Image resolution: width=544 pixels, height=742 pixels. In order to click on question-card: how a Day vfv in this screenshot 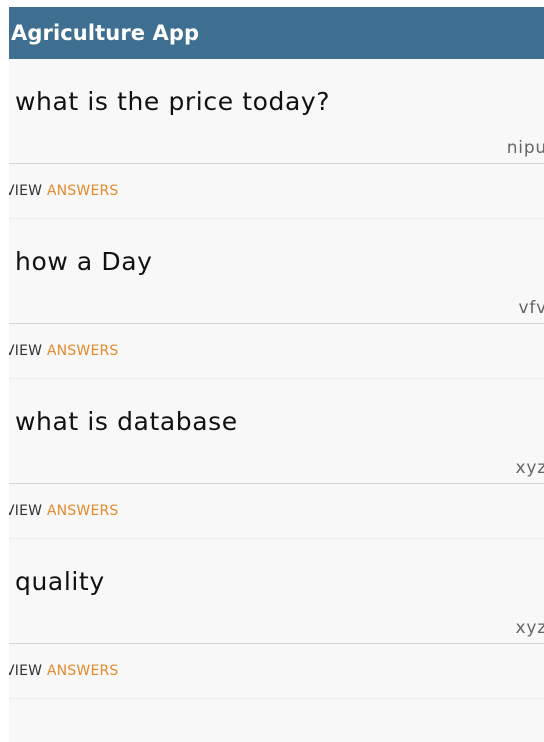, I will do `click(276, 271)`.